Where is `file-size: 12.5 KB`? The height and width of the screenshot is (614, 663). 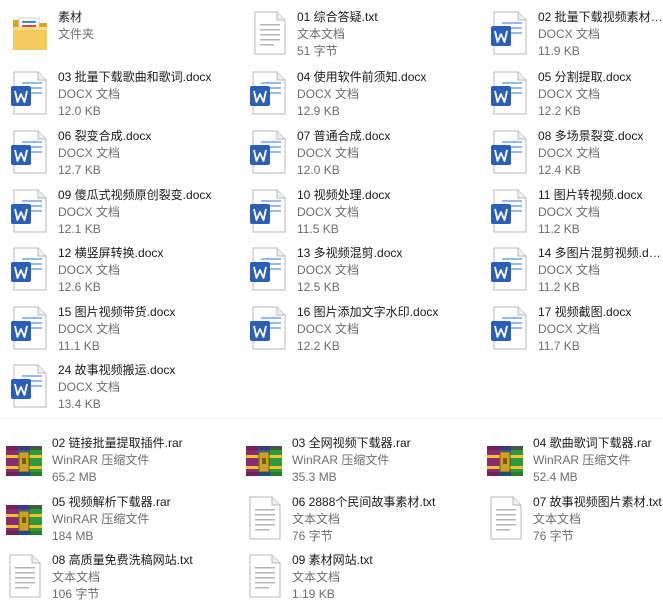 file-size: 12.5 KB is located at coordinates (318, 287).